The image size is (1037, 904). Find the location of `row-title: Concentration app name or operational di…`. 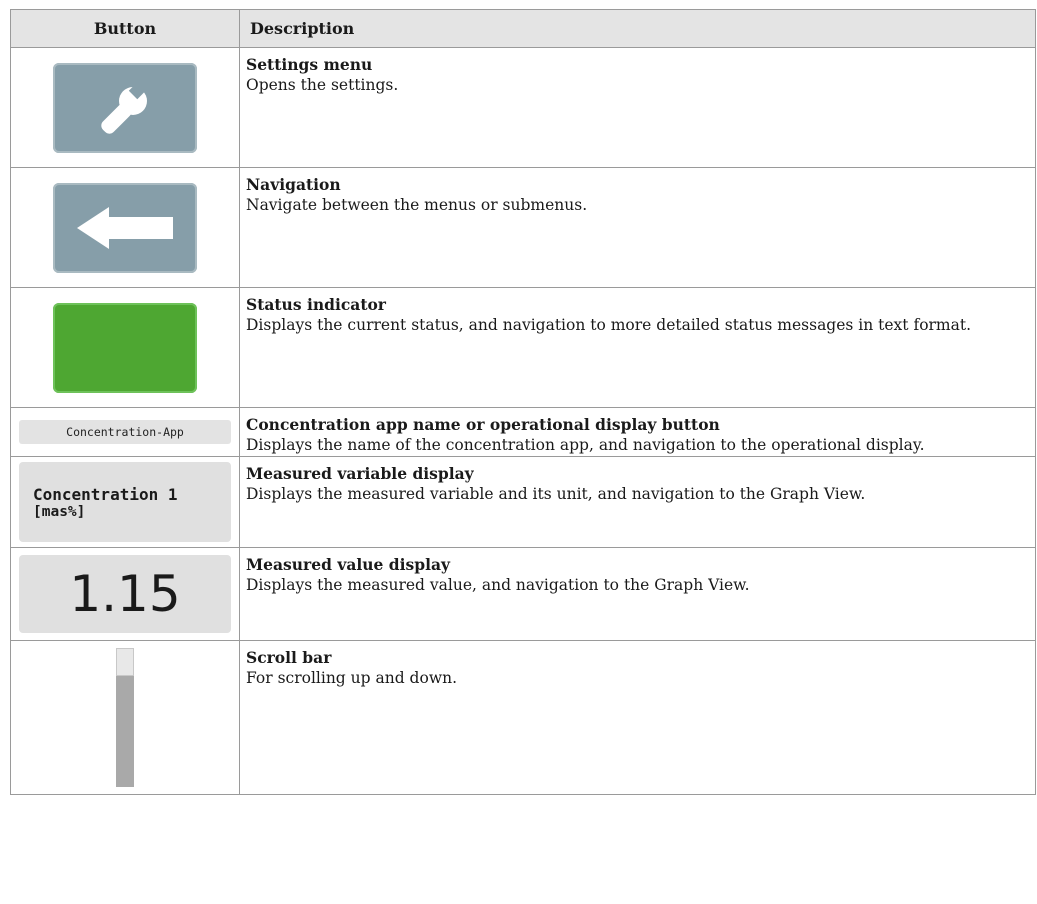

row-title: Concentration app name or operational di… is located at coordinates (483, 424).